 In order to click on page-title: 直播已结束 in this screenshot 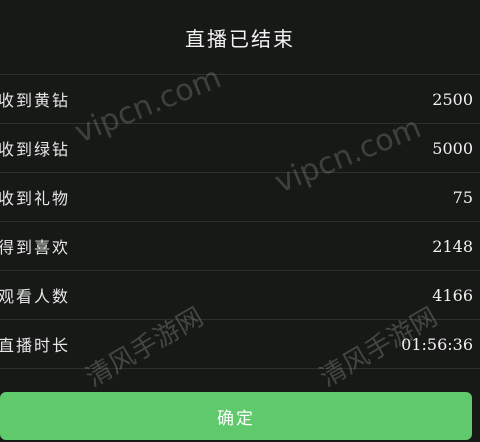, I will do `click(240, 38)`.